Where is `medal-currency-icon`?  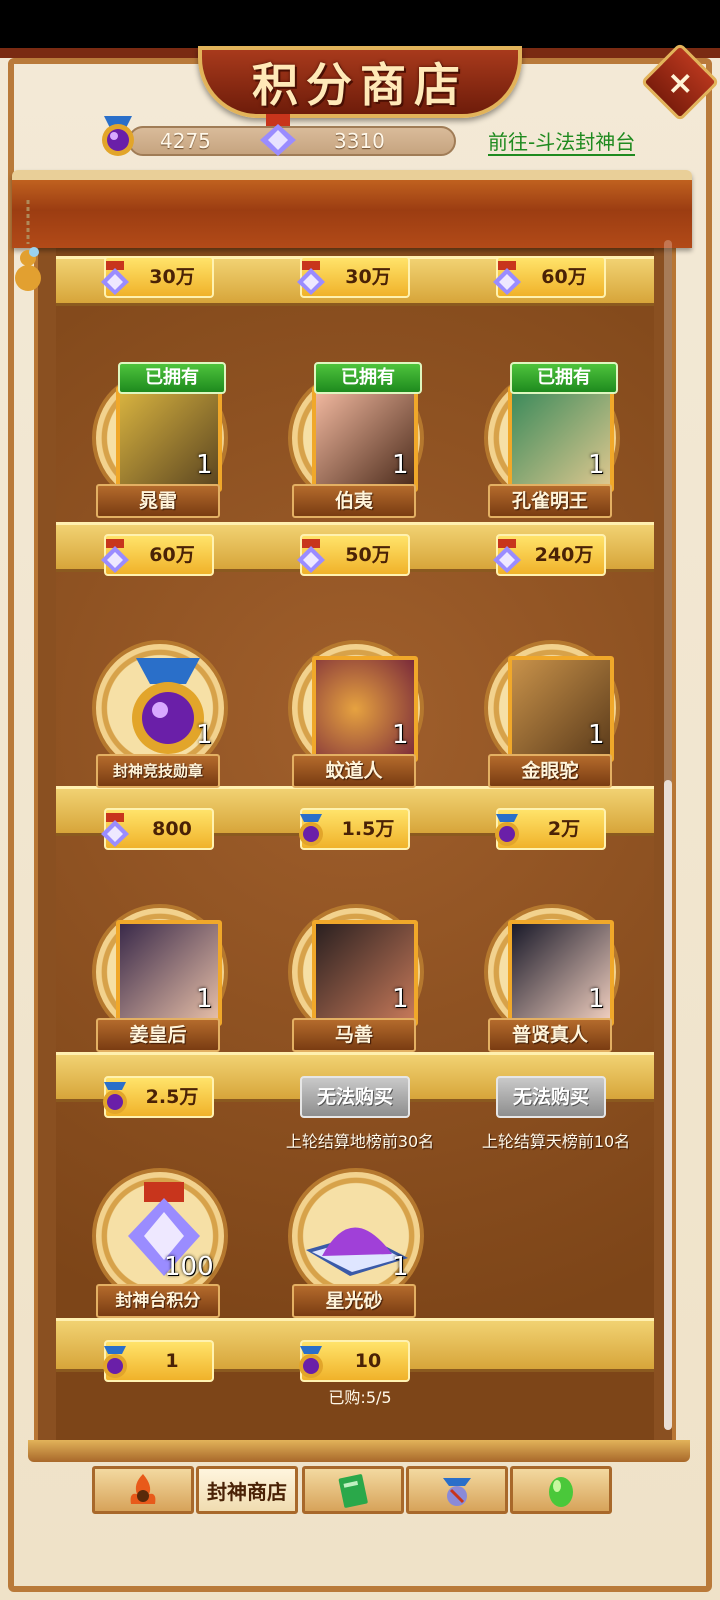
medal-currency-icon is located at coordinates (118, 136).